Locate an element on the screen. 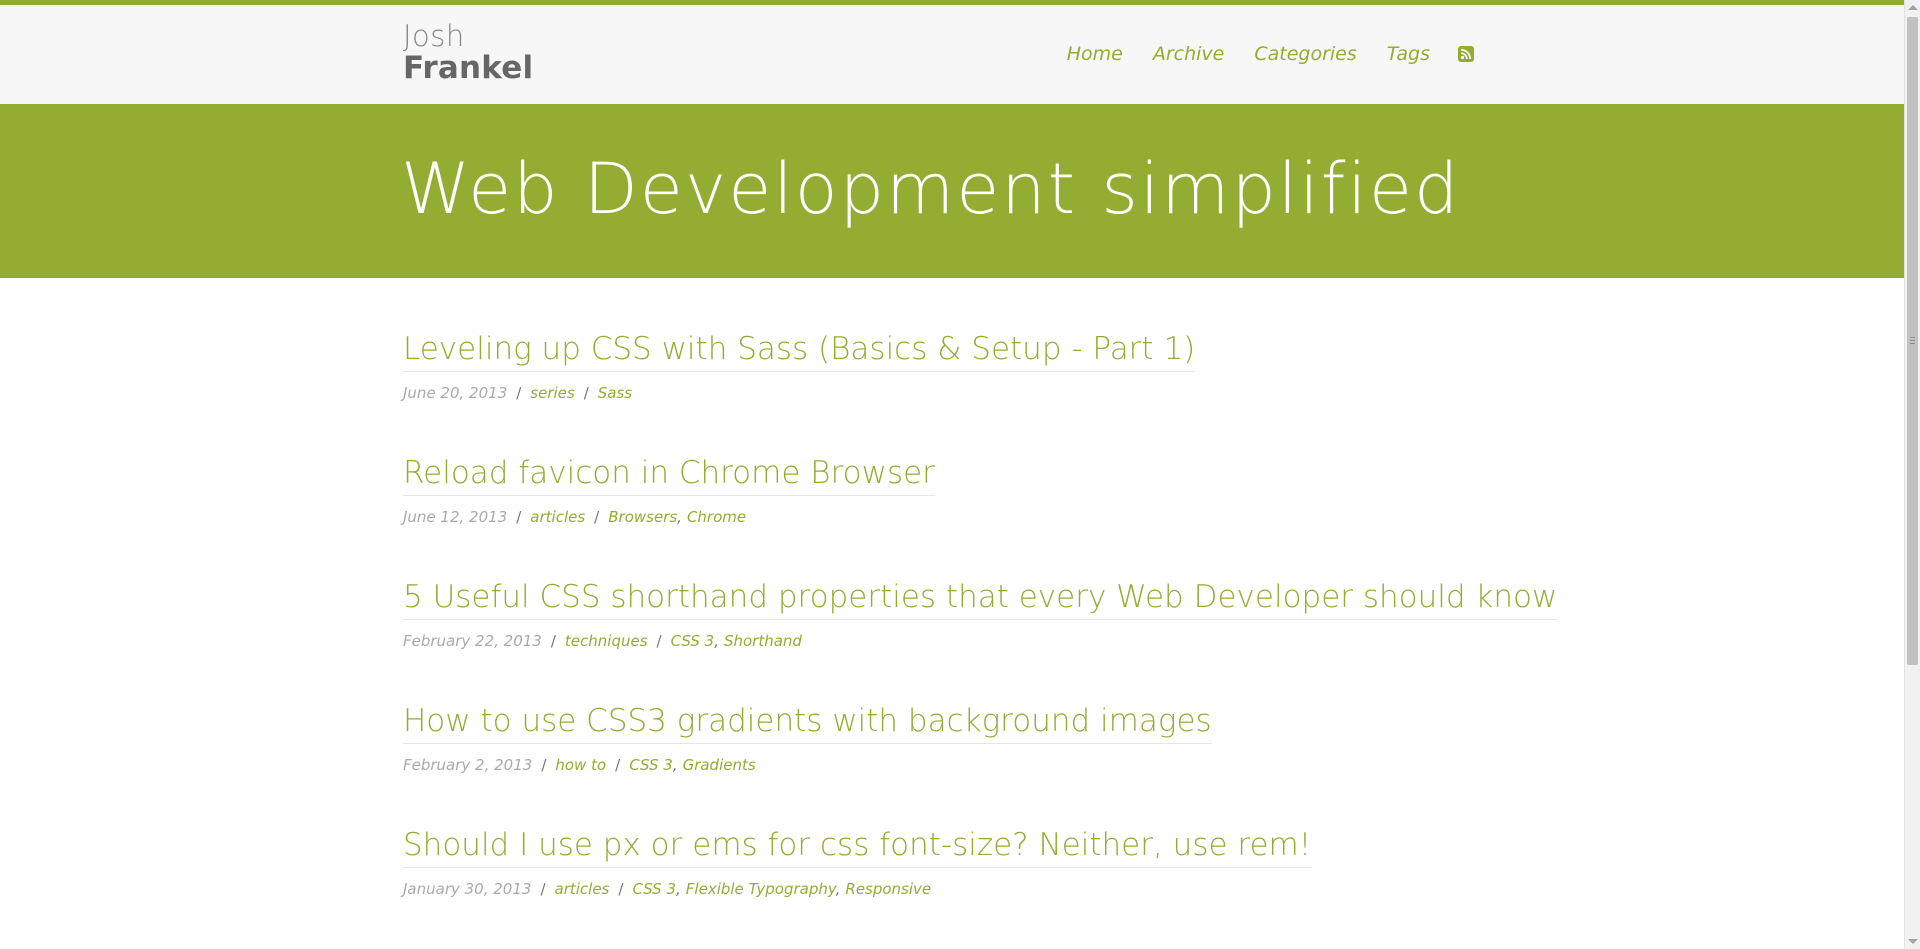 This screenshot has width=1920, height=949. hero-title: Web Development simplified is located at coordinates (931, 189).